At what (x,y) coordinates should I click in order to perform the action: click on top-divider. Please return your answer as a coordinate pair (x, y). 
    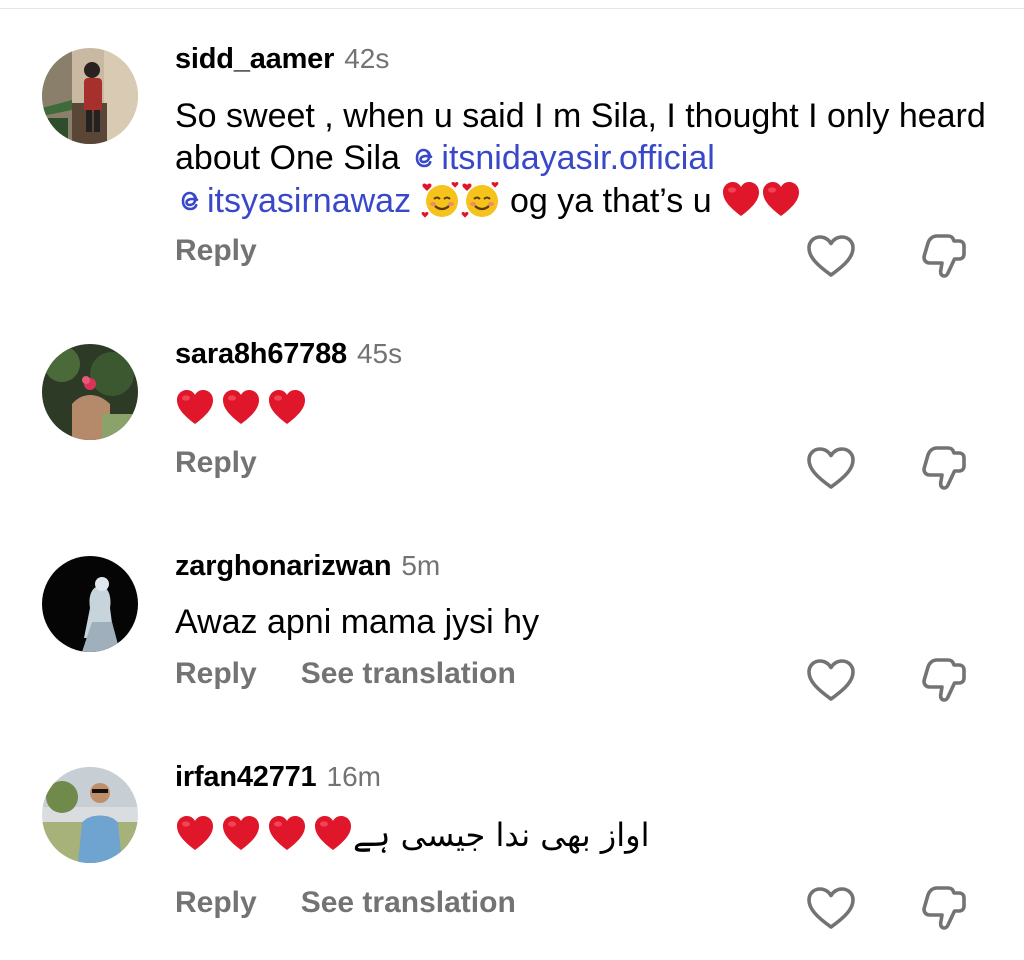
    Looking at the image, I should click on (512, 4).